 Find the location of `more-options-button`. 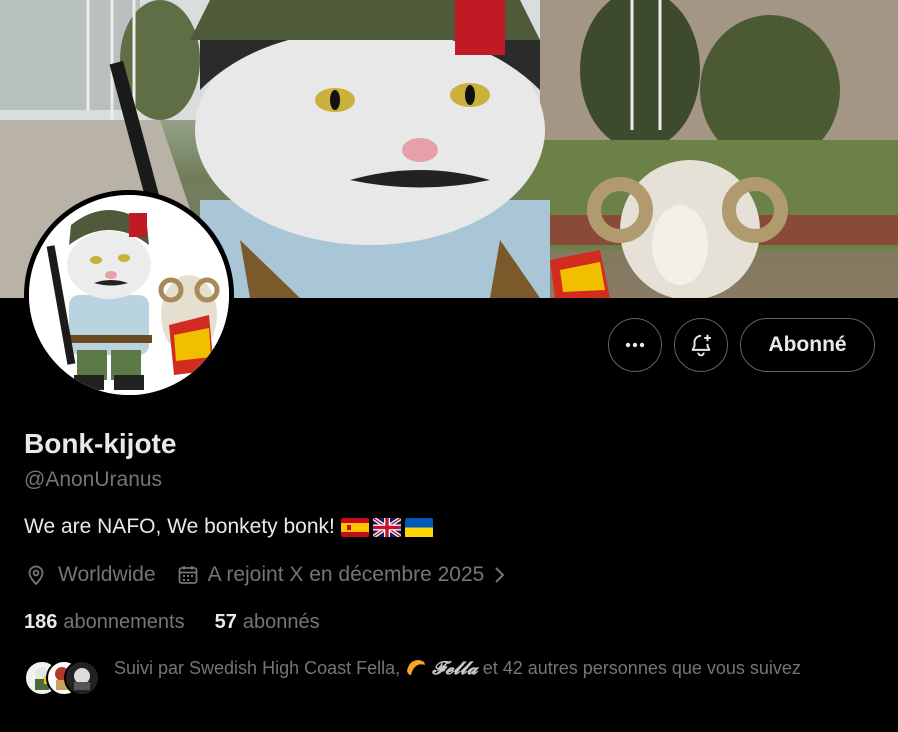

more-options-button is located at coordinates (635, 345).